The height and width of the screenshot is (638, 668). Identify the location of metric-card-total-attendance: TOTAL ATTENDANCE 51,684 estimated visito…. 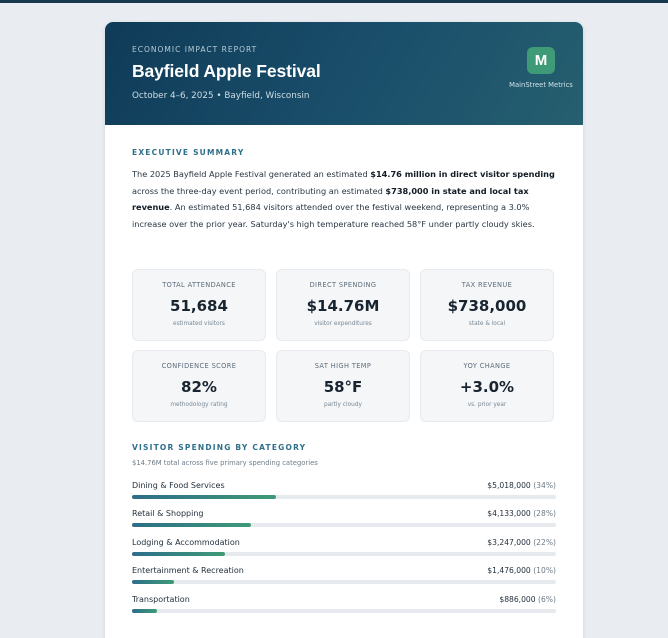
(199, 305).